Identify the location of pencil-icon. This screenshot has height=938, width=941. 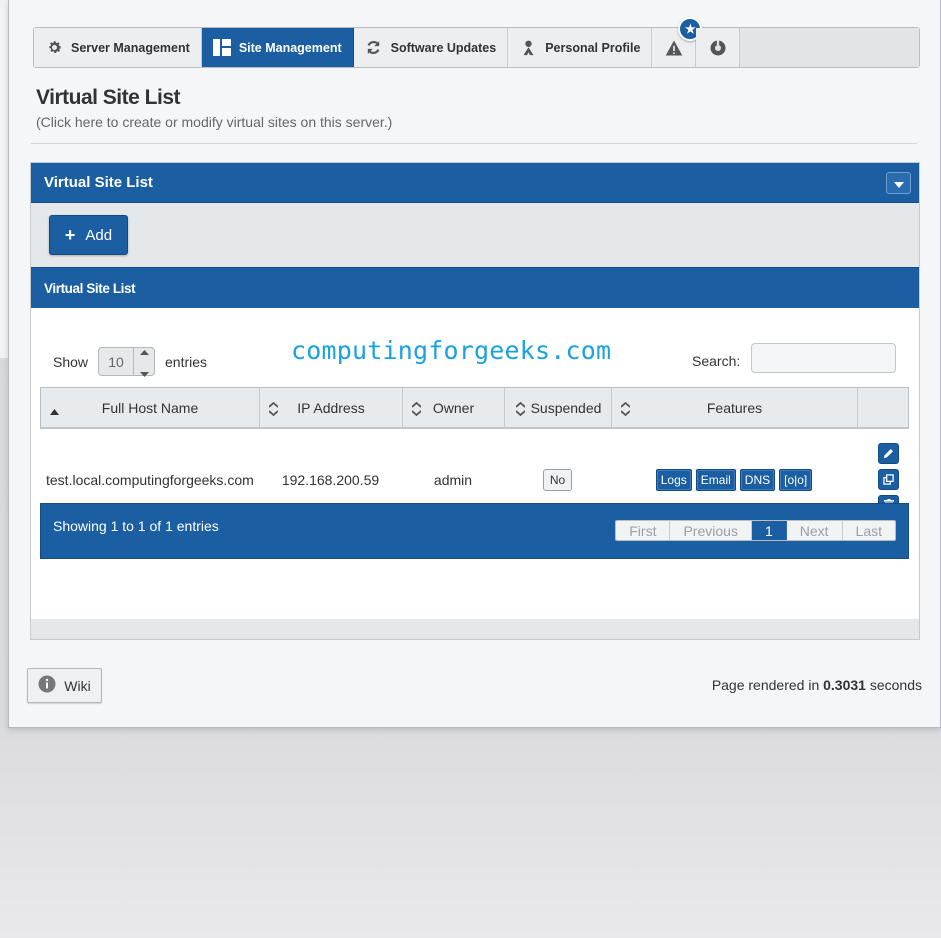
(888, 454).